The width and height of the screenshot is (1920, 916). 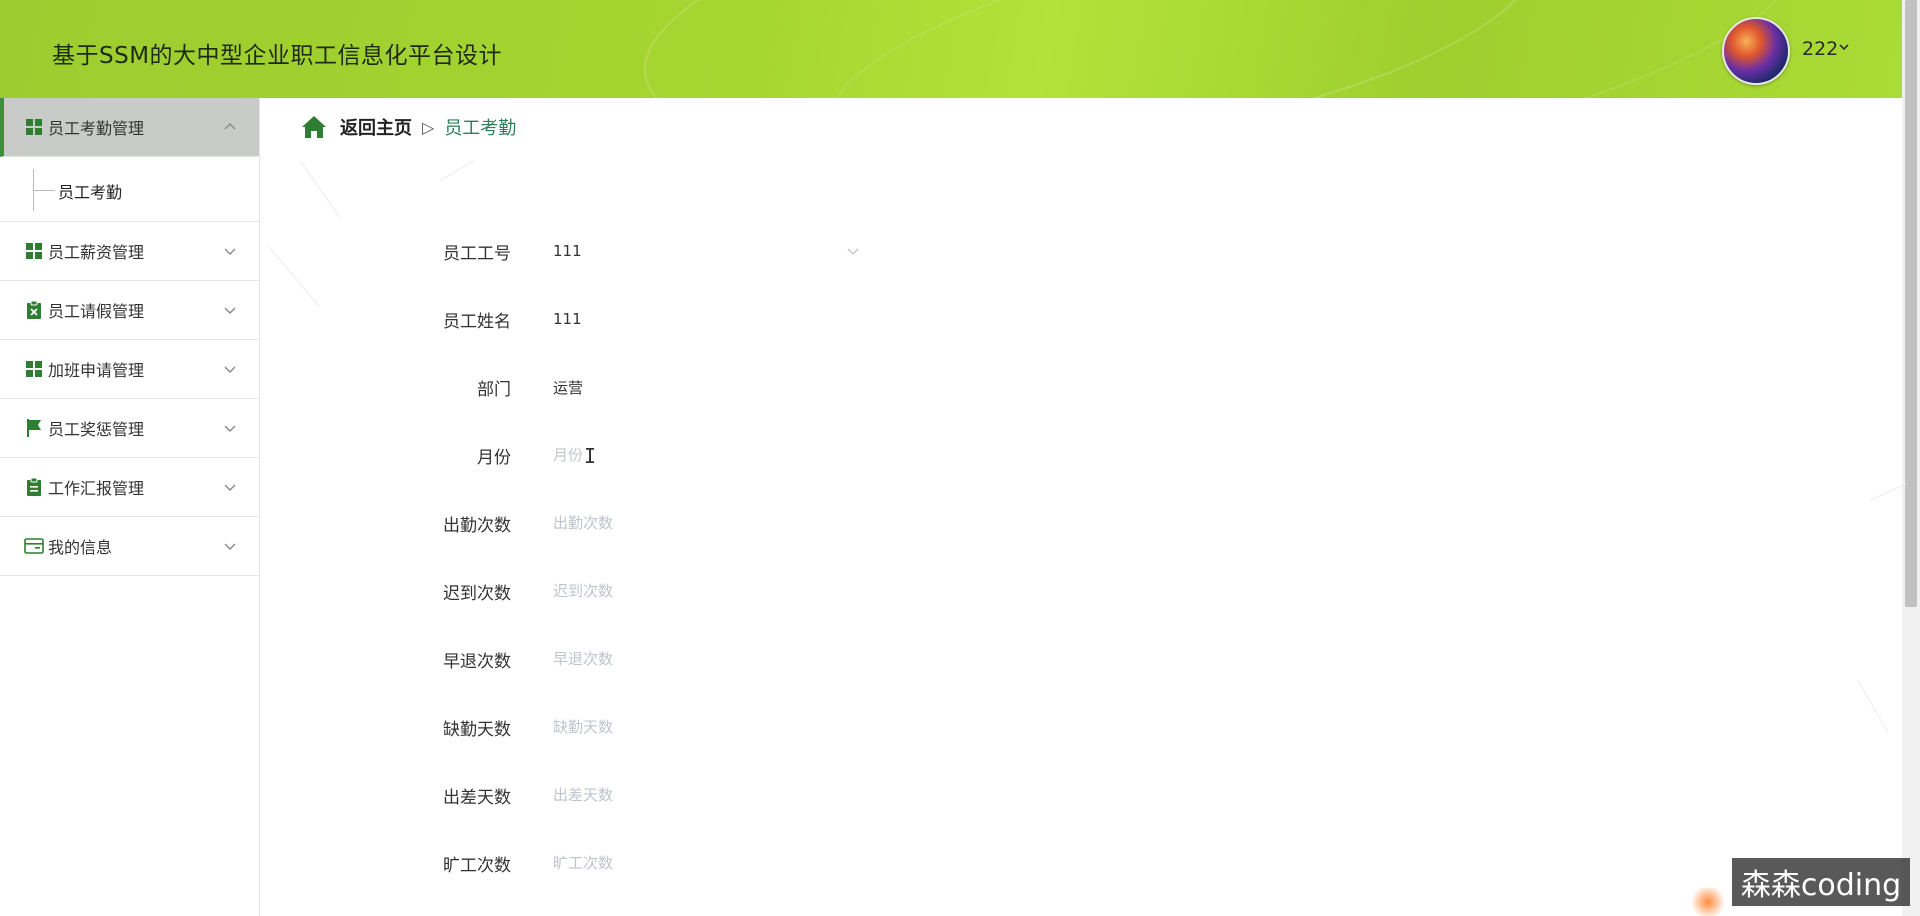 I want to click on form-row-month: 月份, so click(x=632, y=455).